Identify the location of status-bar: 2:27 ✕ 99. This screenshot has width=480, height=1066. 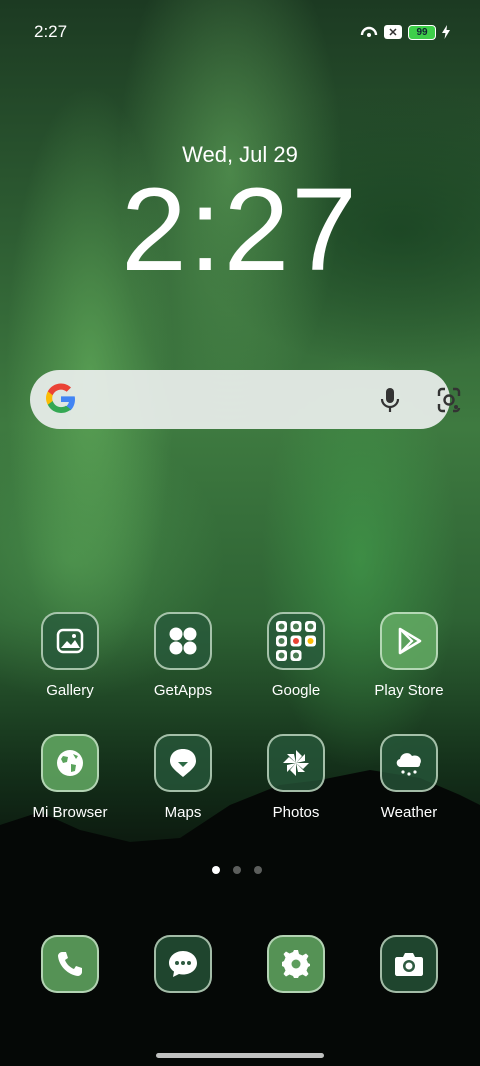
(242, 32).